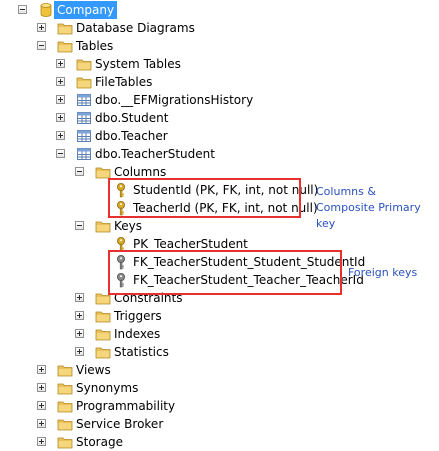 This screenshot has height=451, width=439. I want to click on tree-node-label: dbo.__EFMigrationsHistory, so click(174, 100).